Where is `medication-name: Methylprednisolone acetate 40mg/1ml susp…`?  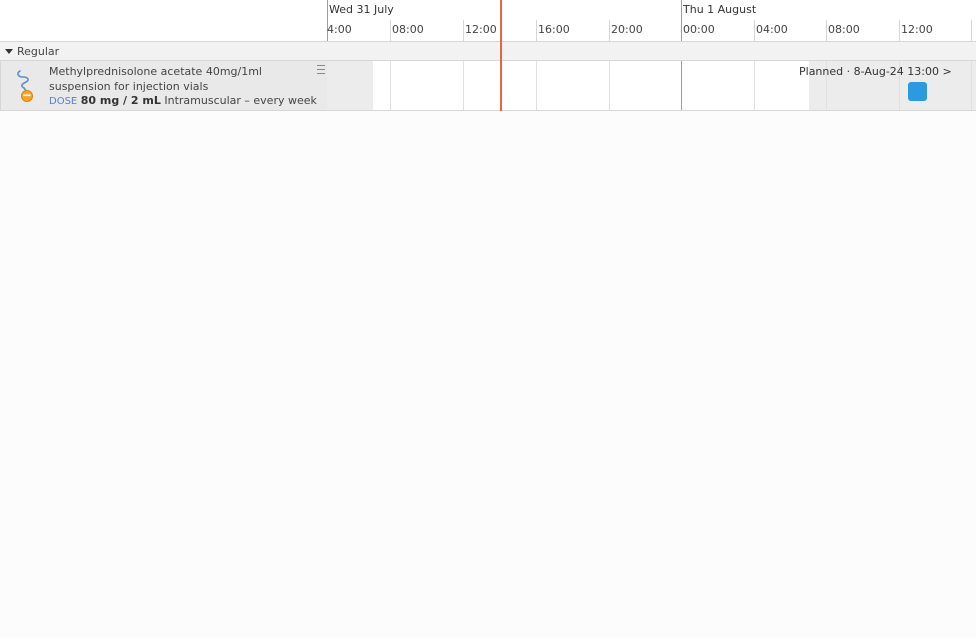 medication-name: Methylprednisolone acetate 40mg/1ml susp… is located at coordinates (155, 79).